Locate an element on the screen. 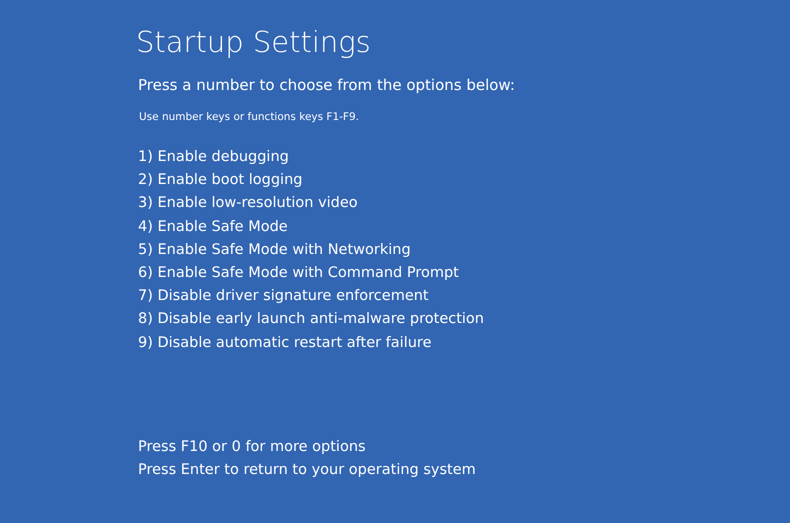 Image resolution: width=790 pixels, height=523 pixels. startup-option: 3) Enable low-resolution video is located at coordinates (464, 204).